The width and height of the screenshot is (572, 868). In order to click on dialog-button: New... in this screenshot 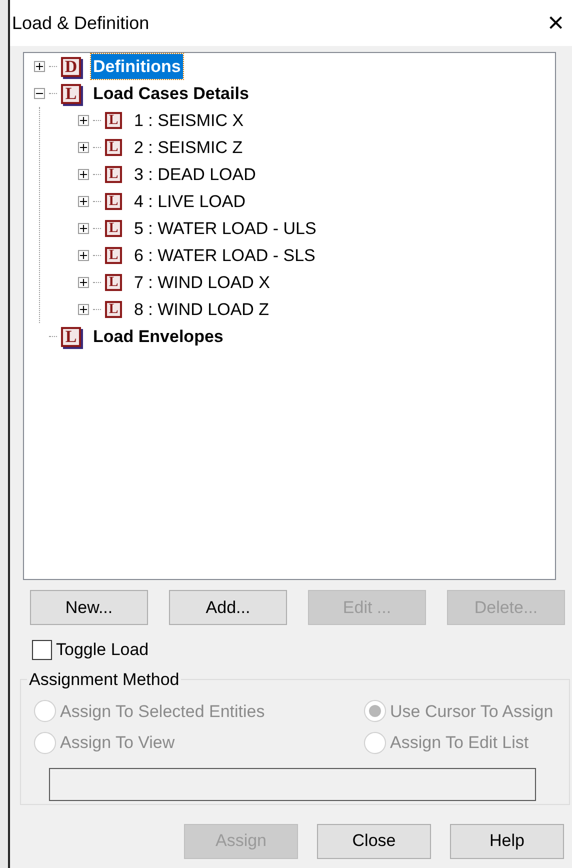, I will do `click(89, 607)`.